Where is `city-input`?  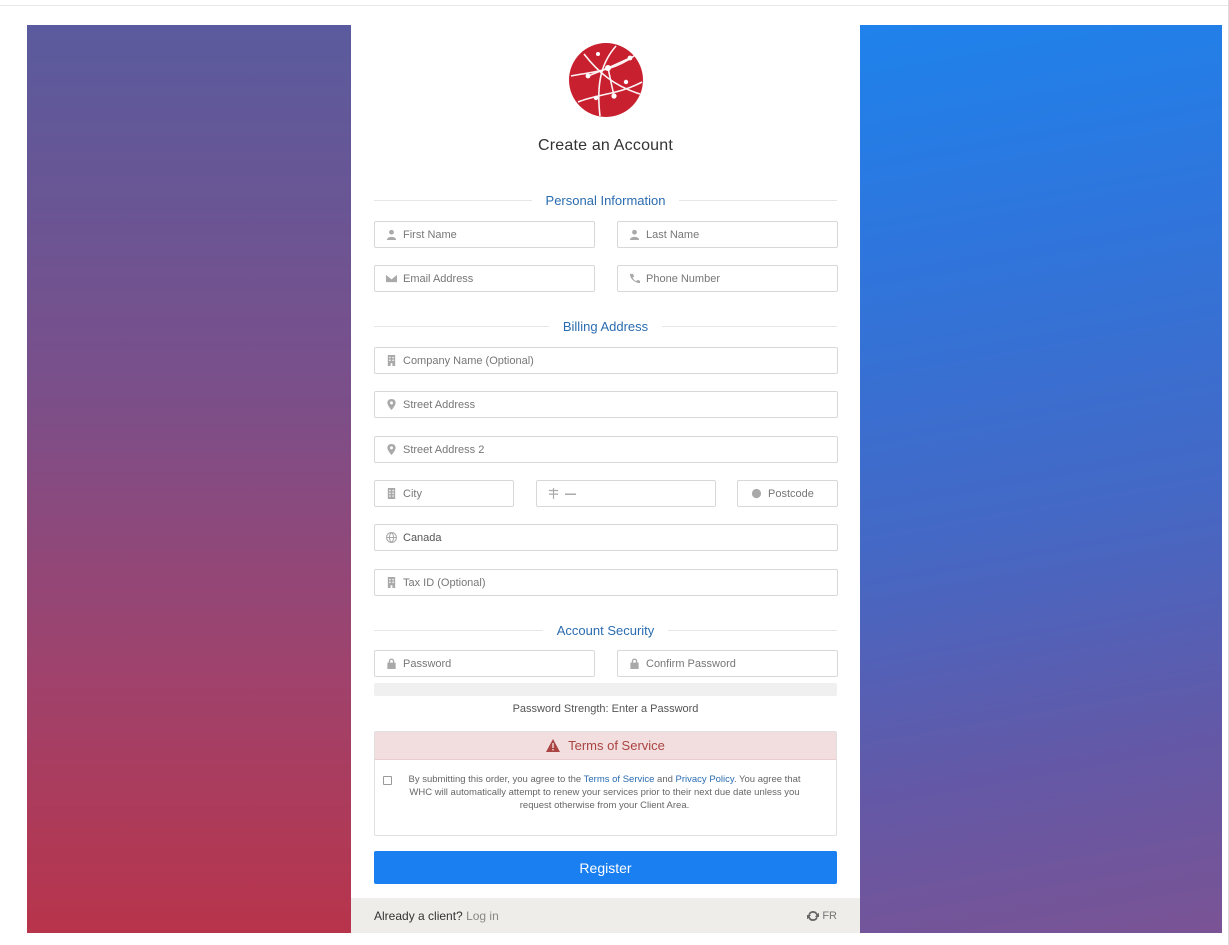
city-input is located at coordinates (458, 493).